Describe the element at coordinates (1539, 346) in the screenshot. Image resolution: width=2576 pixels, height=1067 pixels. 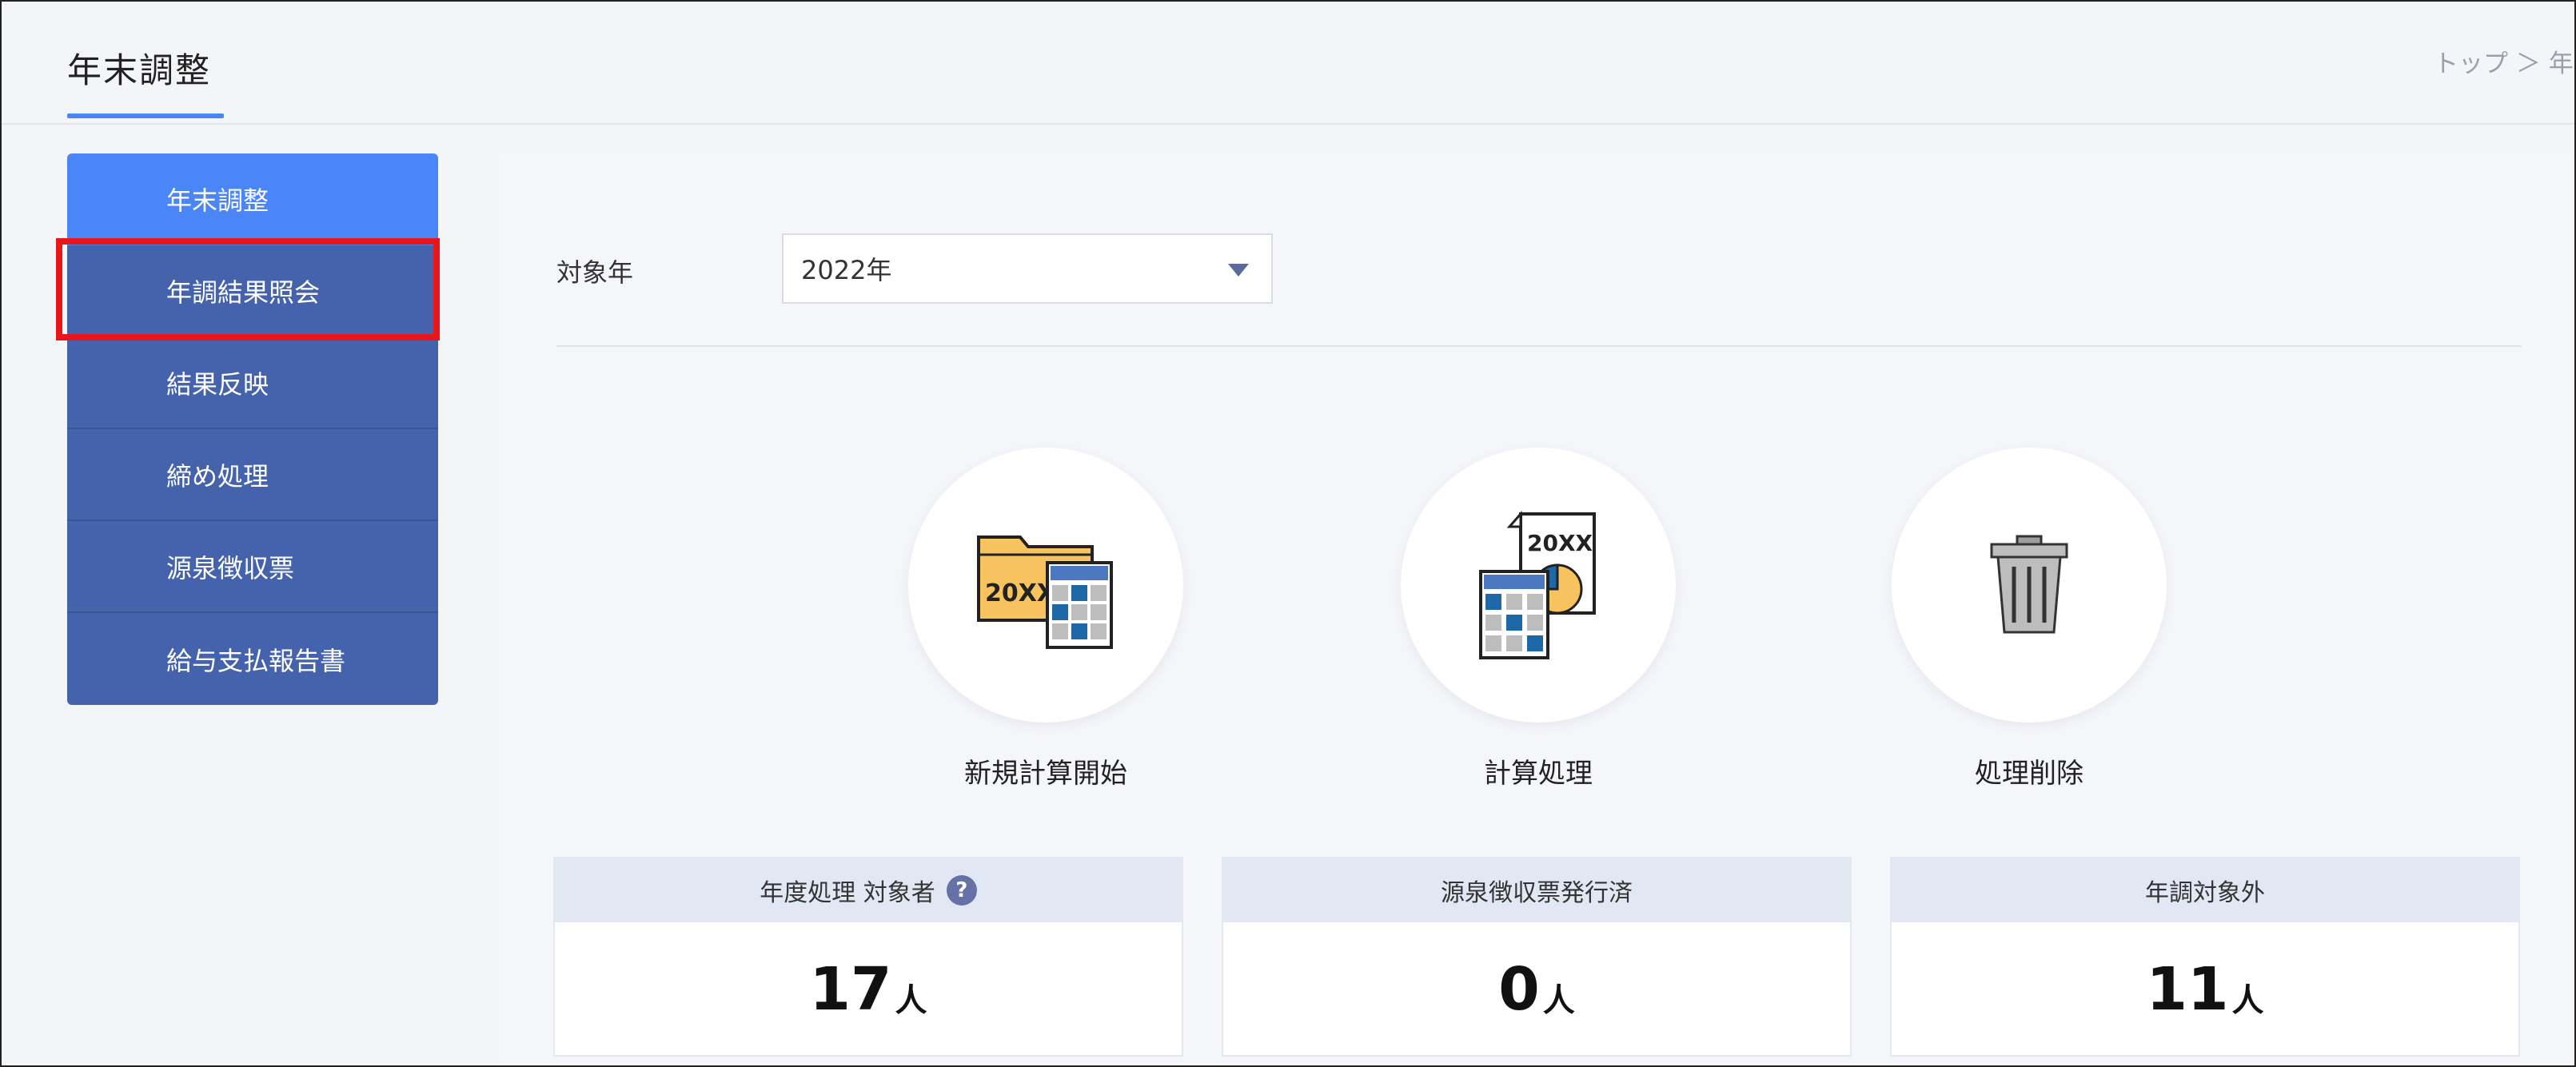
I see `divider` at that location.